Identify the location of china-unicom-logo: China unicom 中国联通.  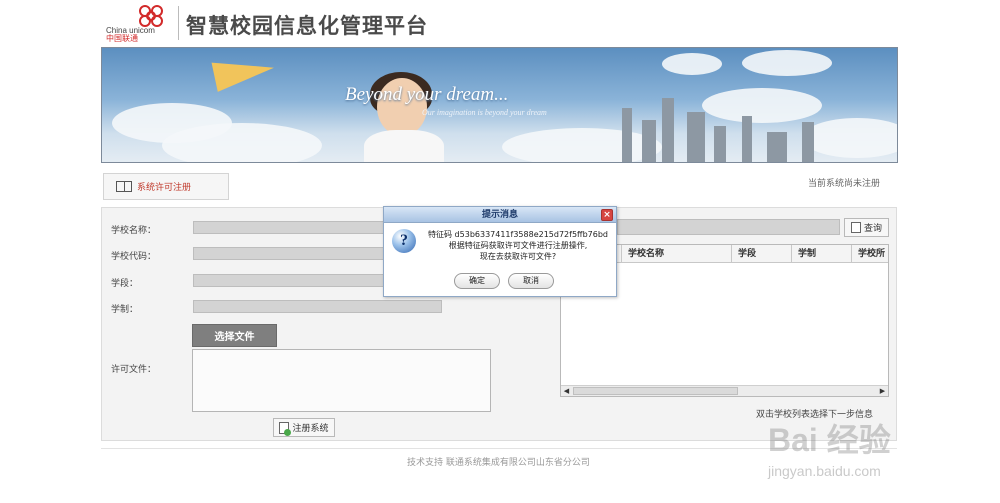
(141, 23).